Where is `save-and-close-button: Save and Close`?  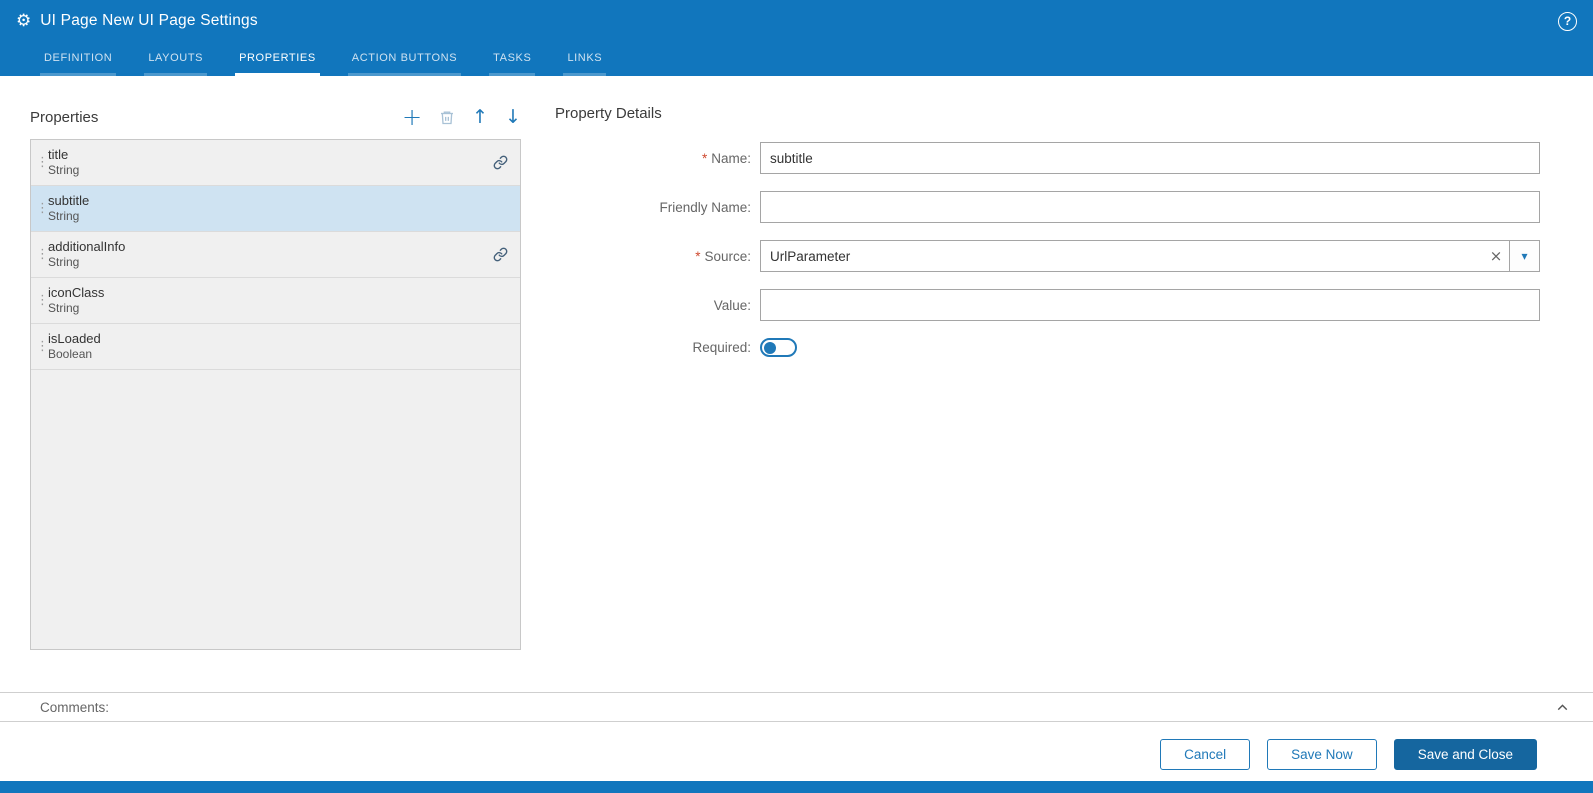 save-and-close-button: Save and Close is located at coordinates (1465, 754).